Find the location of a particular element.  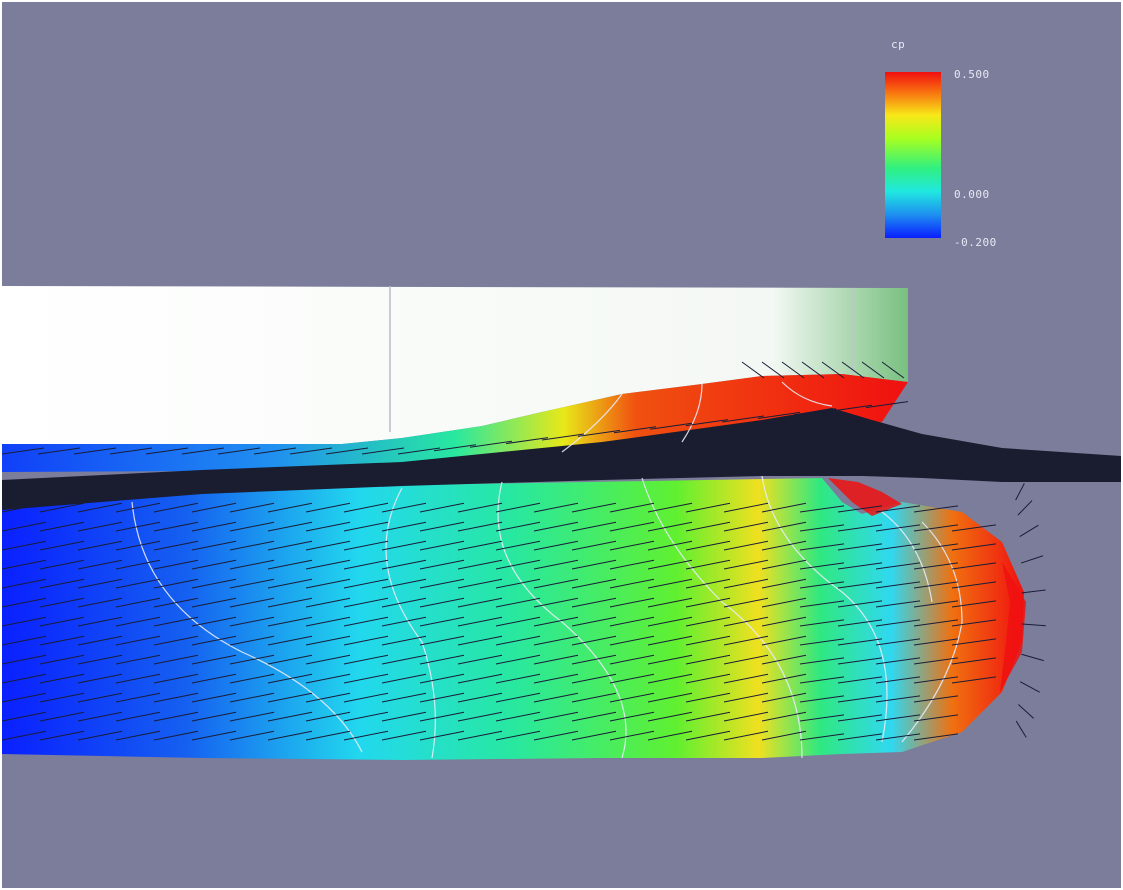

legend-title: cp is located at coordinates (898, 44).